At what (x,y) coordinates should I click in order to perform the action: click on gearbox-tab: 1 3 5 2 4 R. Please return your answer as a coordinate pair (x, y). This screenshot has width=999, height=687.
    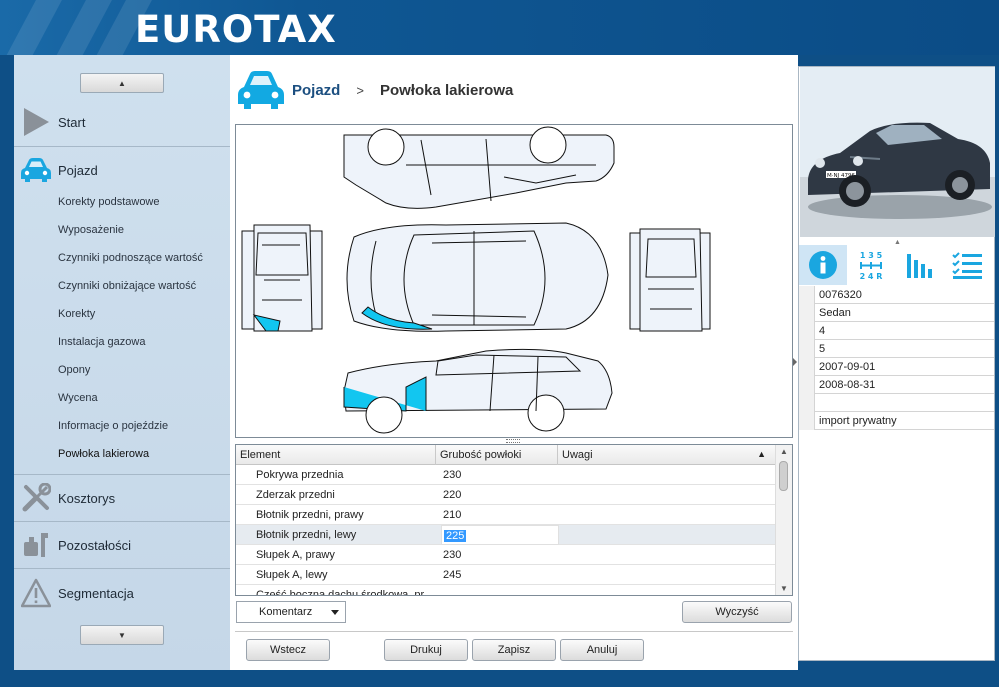
    Looking at the image, I should click on (871, 265).